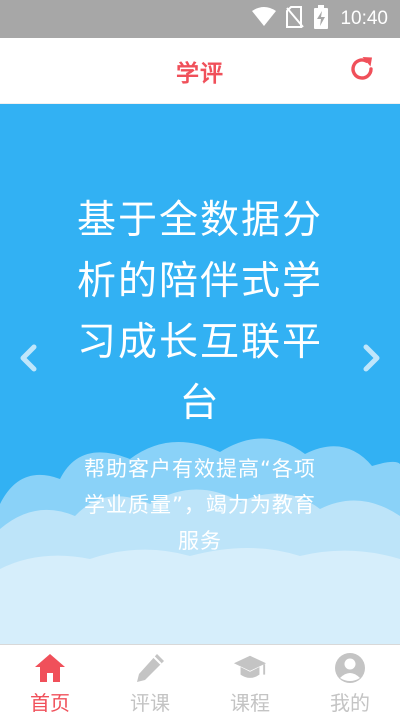 This screenshot has width=400, height=720. I want to click on bottom-nav: 首页 评课 课程 我的, so click(200, 682).